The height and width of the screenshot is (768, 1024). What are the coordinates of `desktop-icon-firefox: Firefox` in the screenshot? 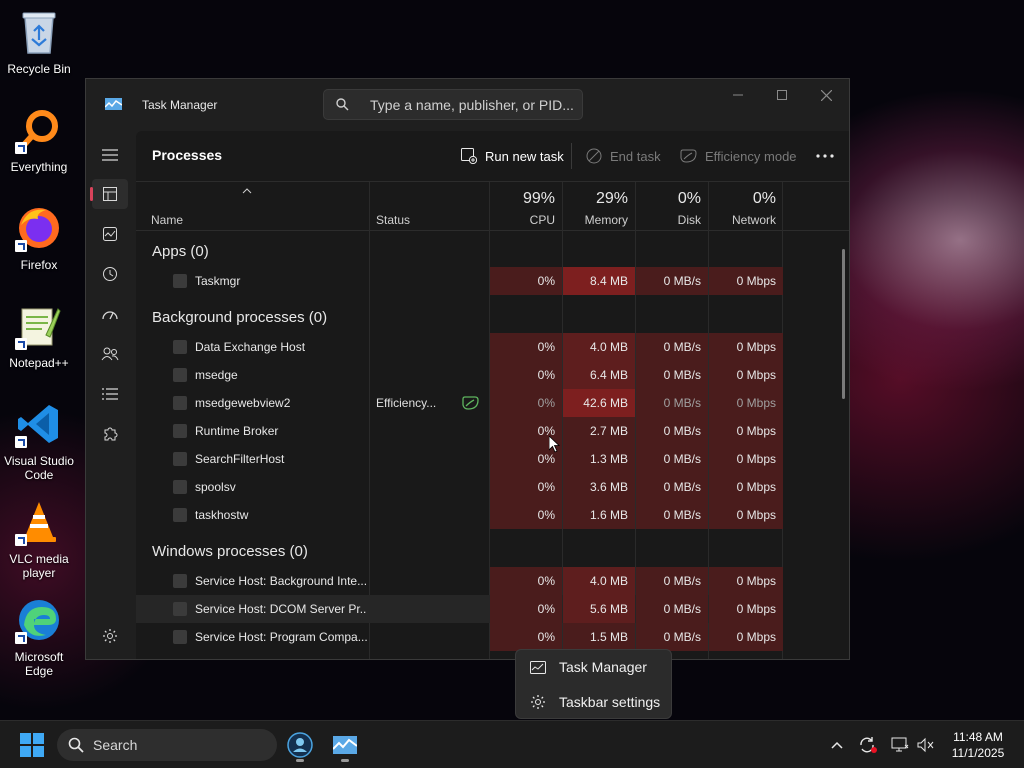 It's located at (39, 238).